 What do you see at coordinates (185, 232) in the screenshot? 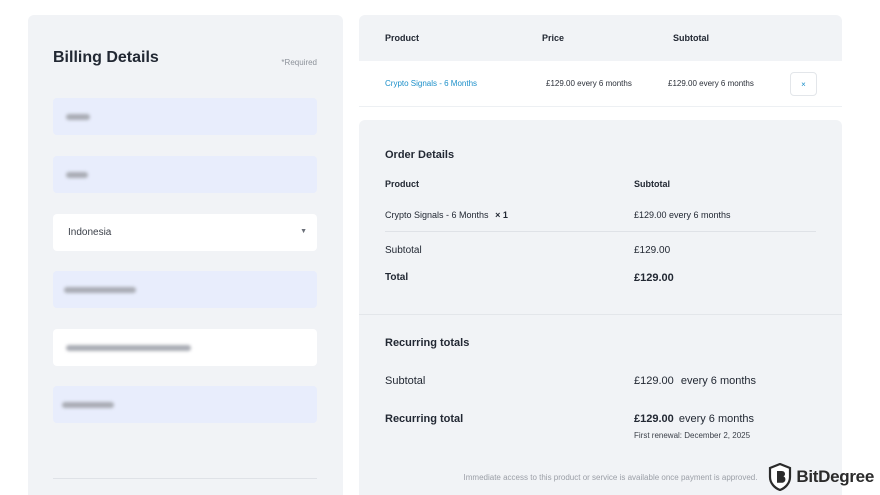
I see `country-select: Indonesia ▼` at bounding box center [185, 232].